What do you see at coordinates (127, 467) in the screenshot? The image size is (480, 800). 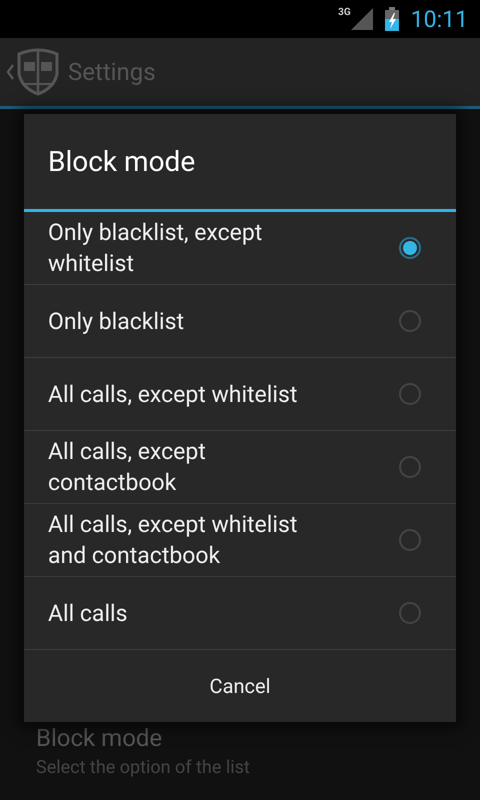 I see `option-label: All calls, except contactbook` at bounding box center [127, 467].